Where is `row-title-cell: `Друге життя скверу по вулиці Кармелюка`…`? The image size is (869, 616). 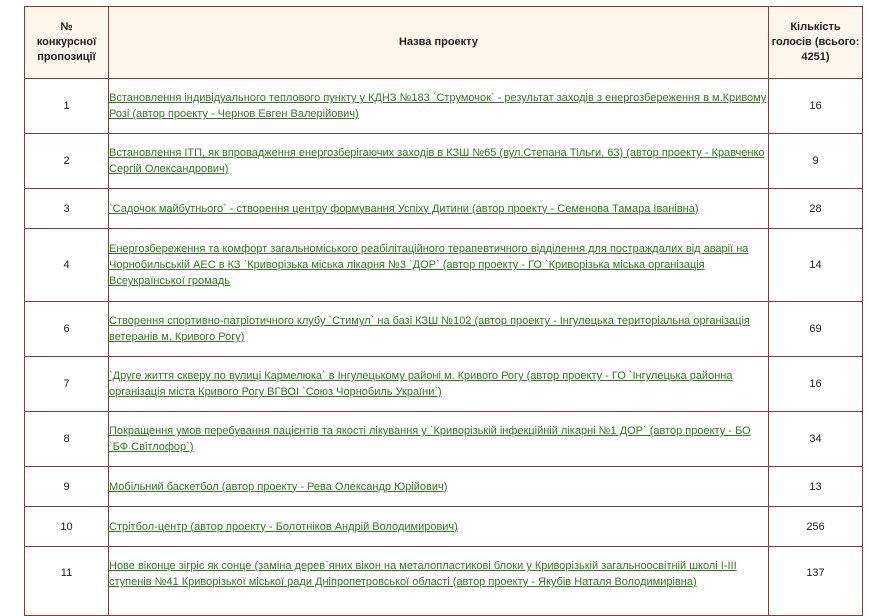
row-title-cell: `Друге життя скверу по вулиці Кармелюка`… is located at coordinates (438, 384).